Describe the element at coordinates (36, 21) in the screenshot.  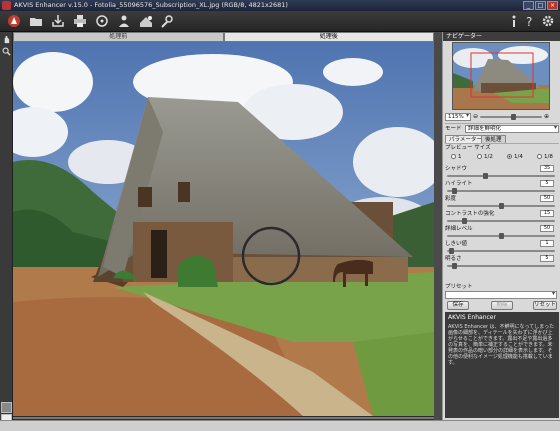
I see `open-icon` at that location.